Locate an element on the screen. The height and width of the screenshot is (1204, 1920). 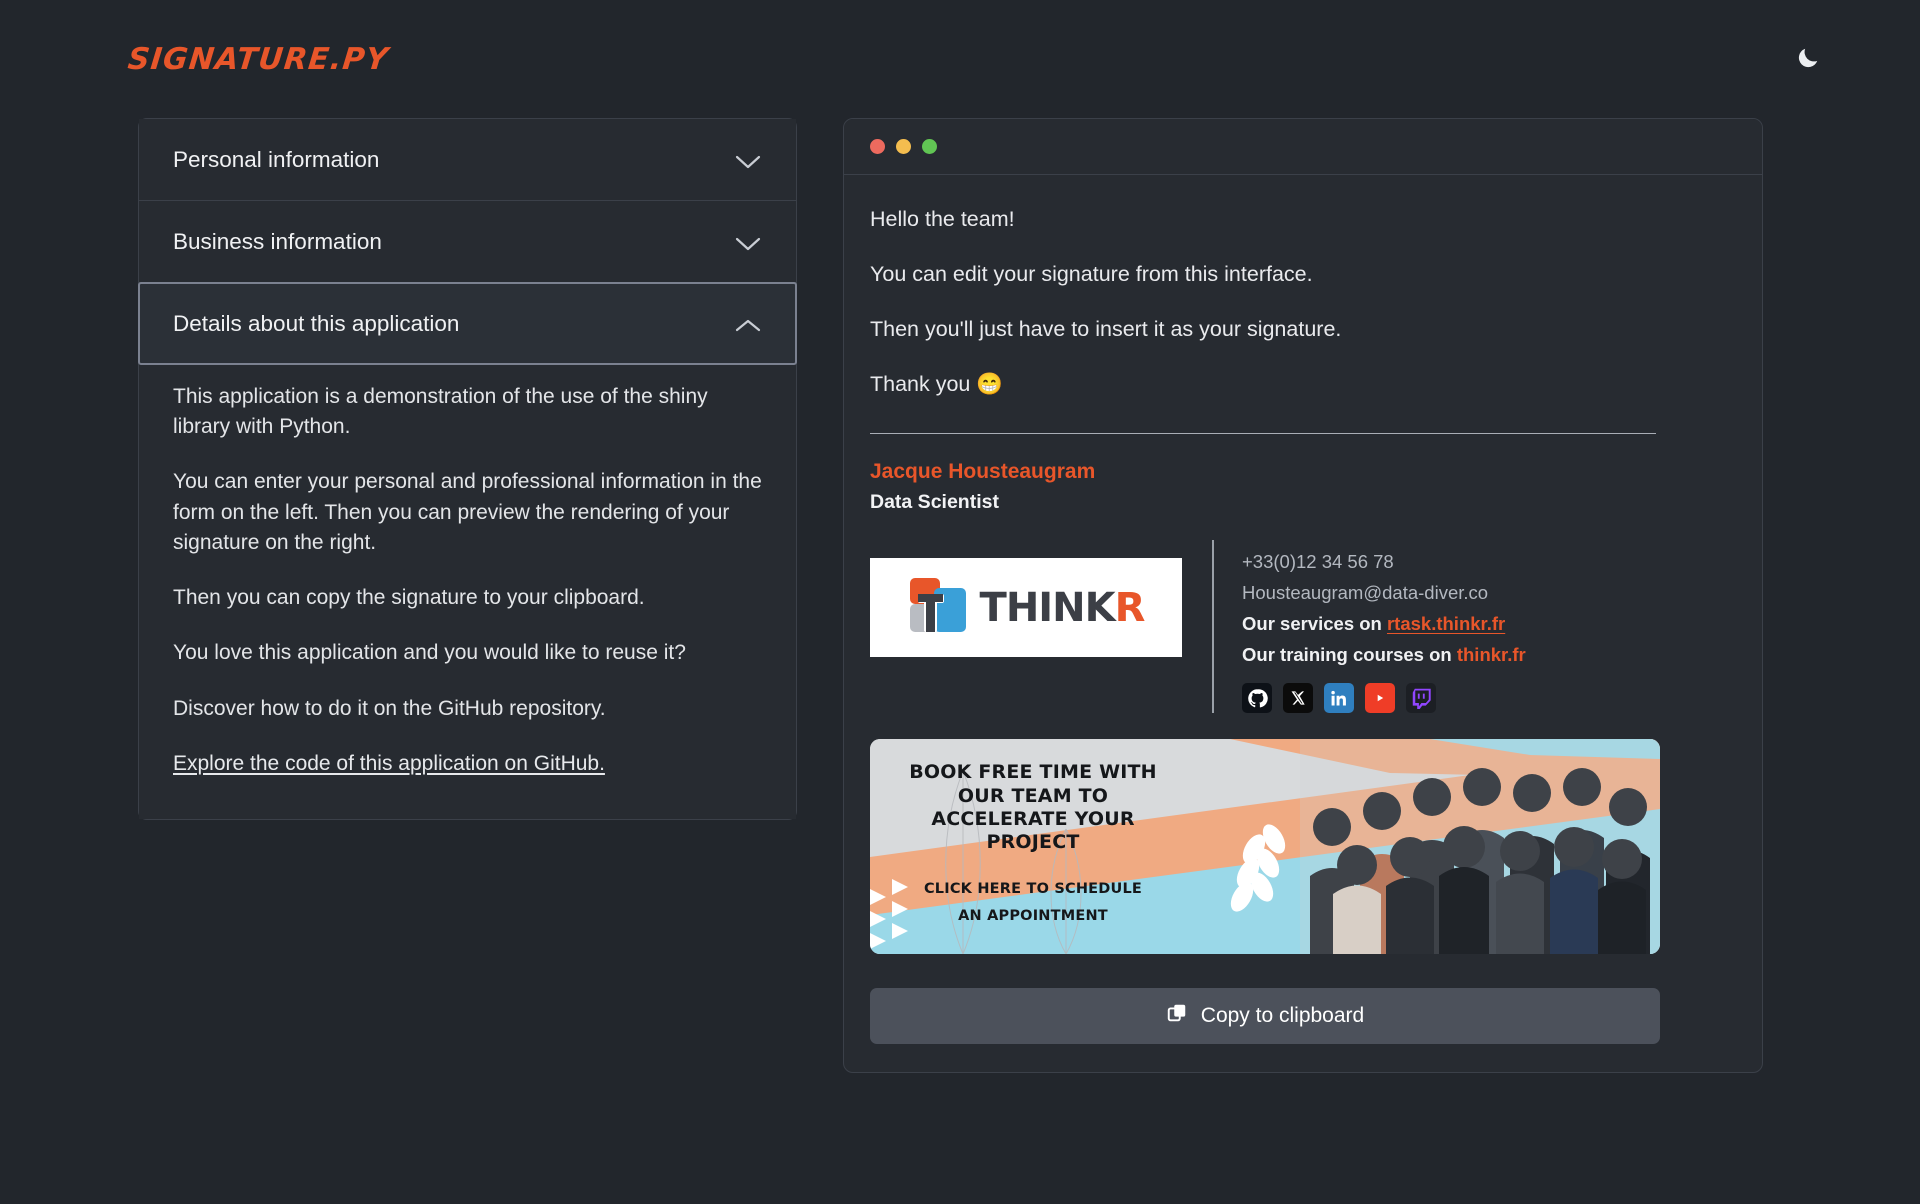
signature-role: Data Scientist is located at coordinates (934, 502).